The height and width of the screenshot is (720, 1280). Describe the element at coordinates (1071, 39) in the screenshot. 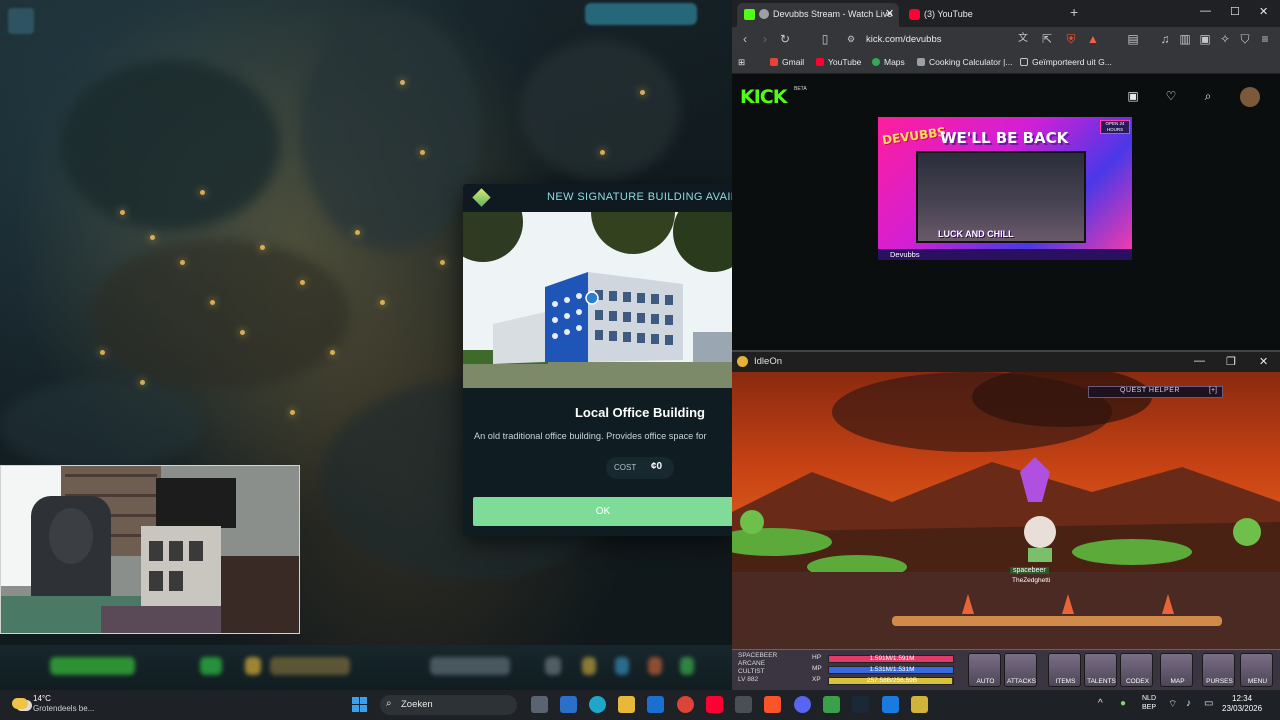

I see `brave-shield-icon: ⛨` at that location.